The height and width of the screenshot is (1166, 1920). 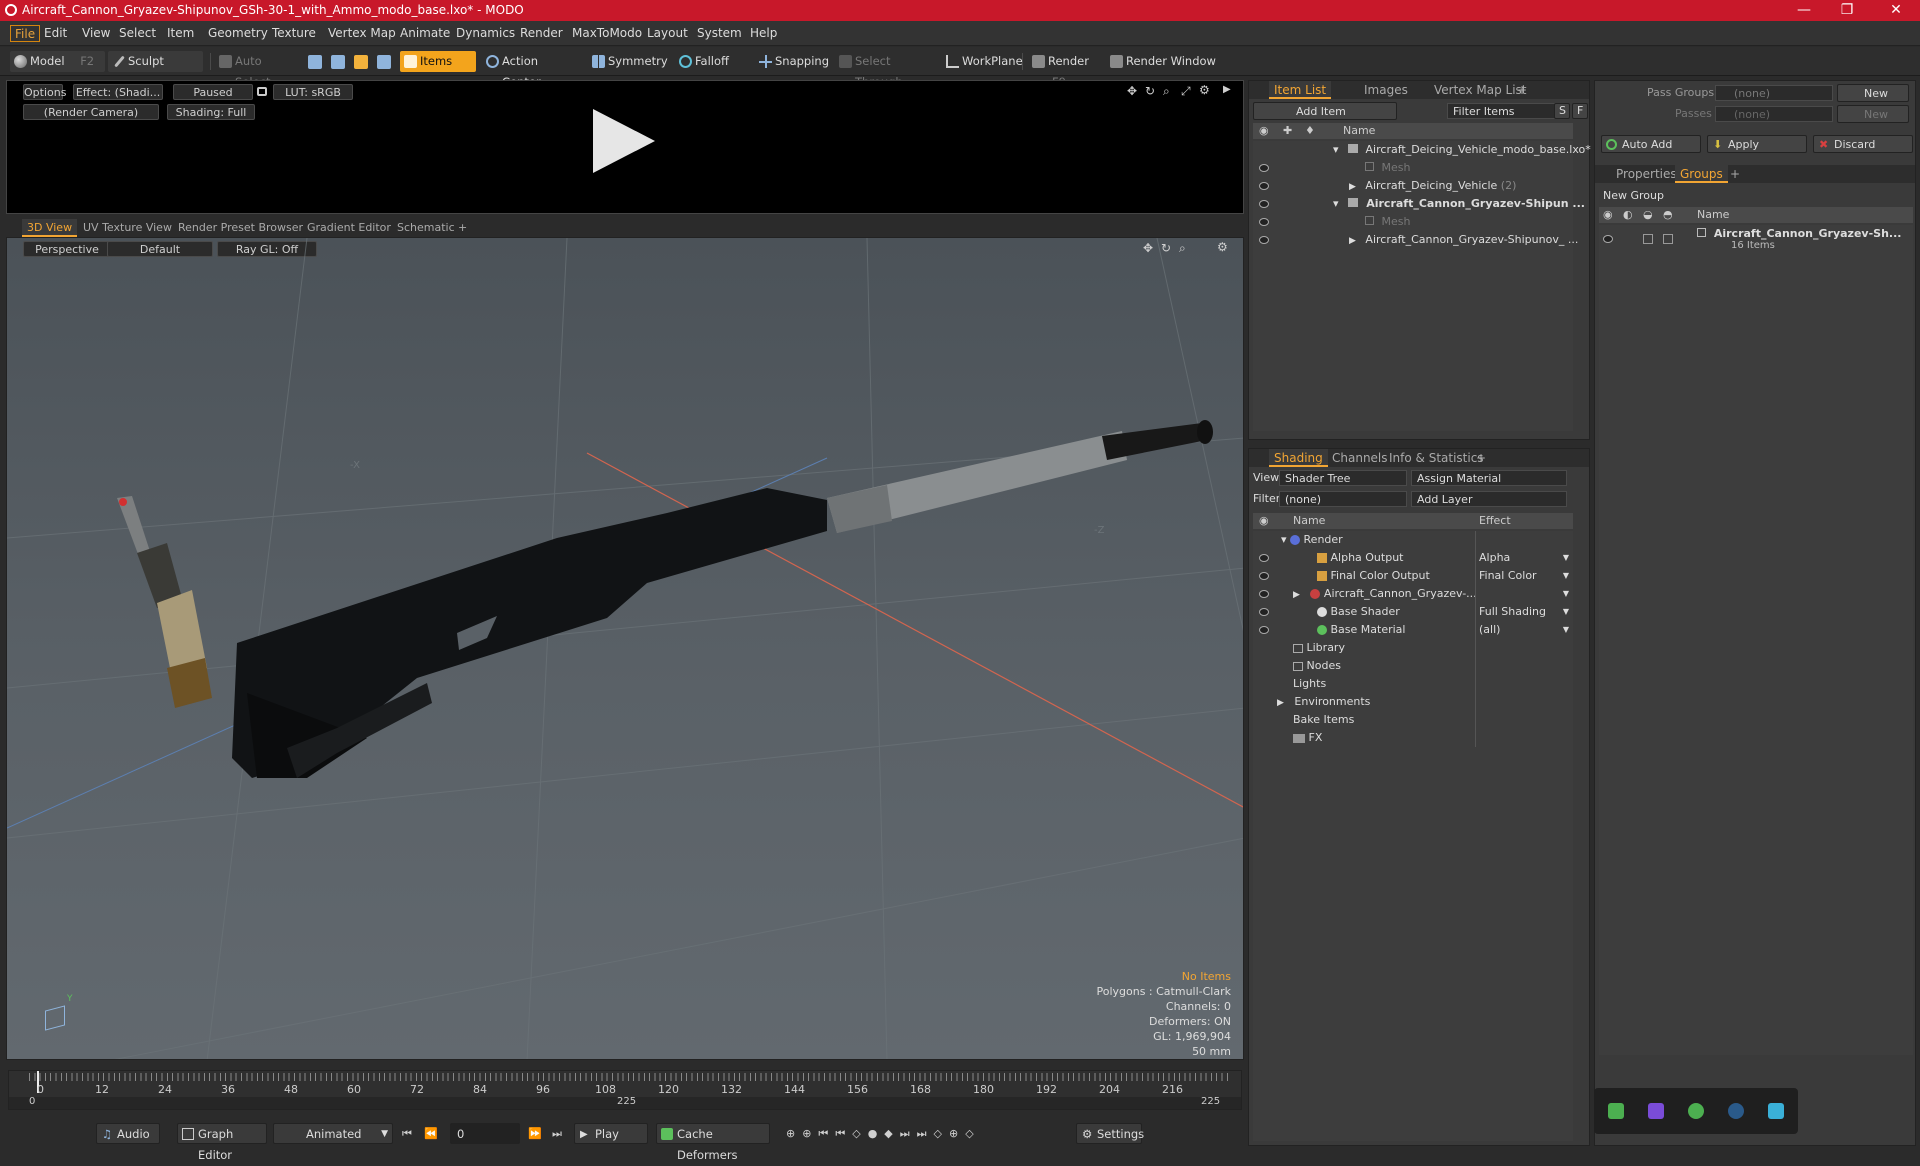 I want to click on play-icon, so click(x=624, y=141).